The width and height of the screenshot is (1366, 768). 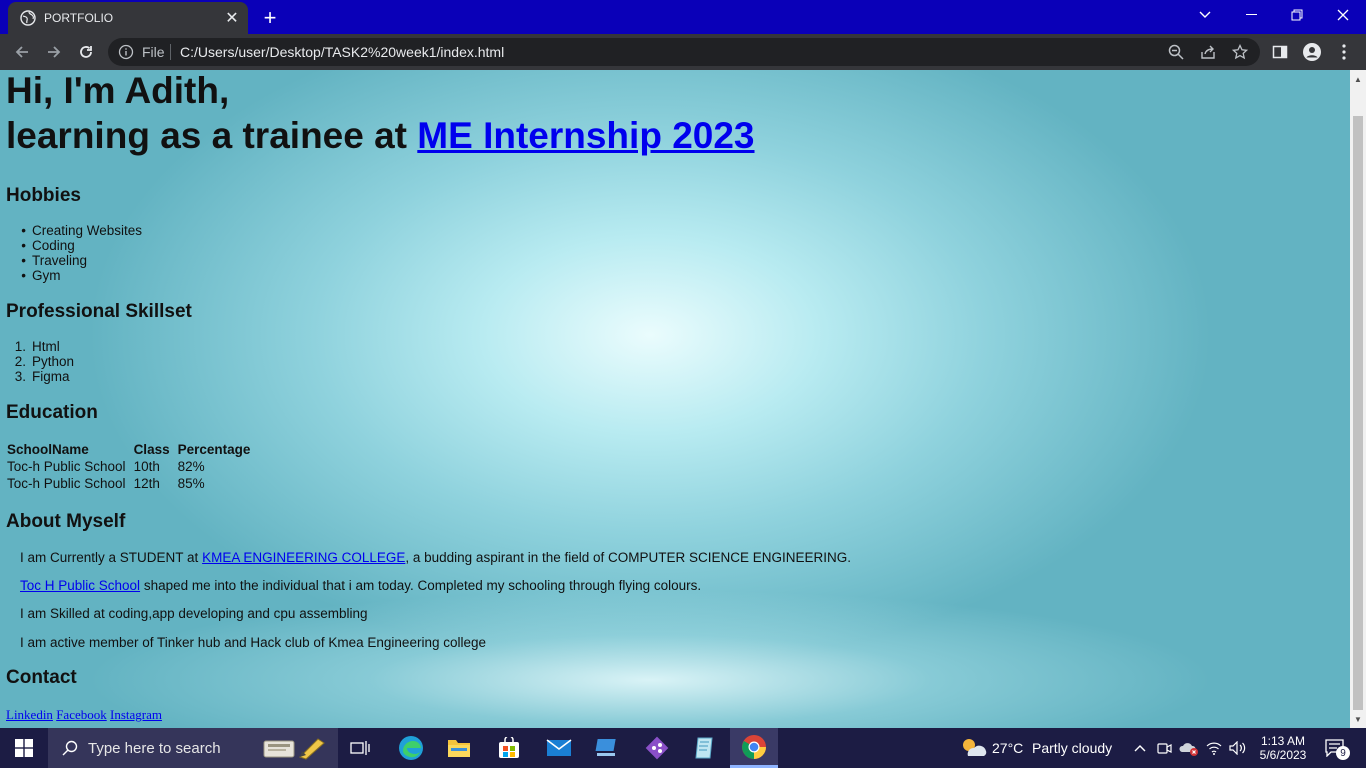 I want to click on table-cell: 82%, so click(x=191, y=466).